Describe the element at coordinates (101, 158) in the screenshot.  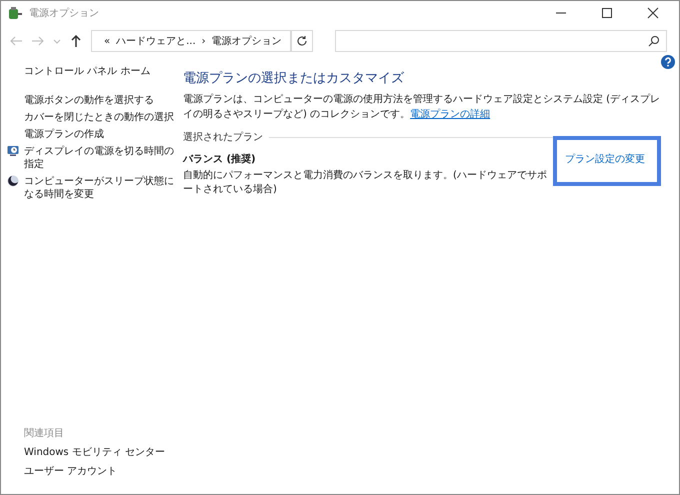
I see `sidebar-link: ディスプレイの電源を切る時間の指定` at that location.